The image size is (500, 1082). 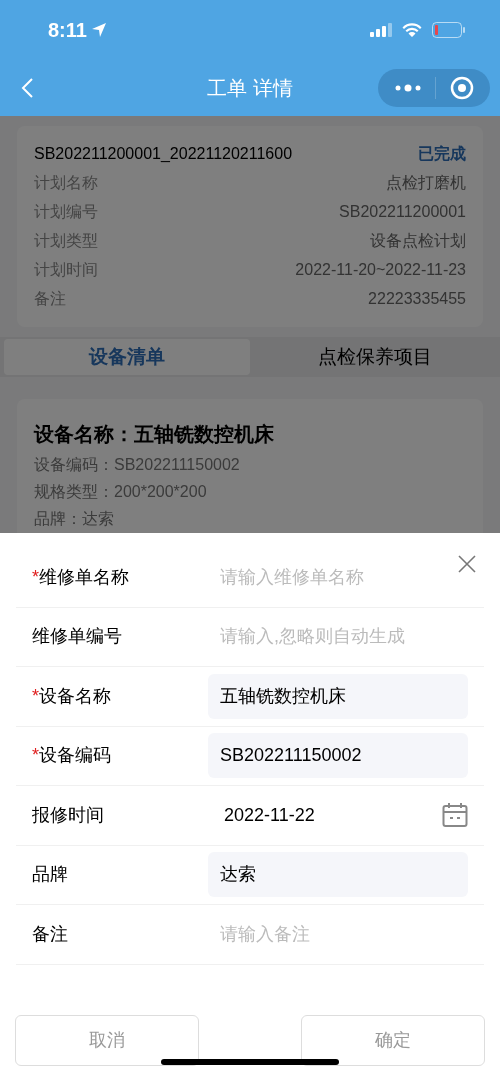 What do you see at coordinates (380, 269) in the screenshot?
I see `field-value: 2022-11-20~2022-11-23` at bounding box center [380, 269].